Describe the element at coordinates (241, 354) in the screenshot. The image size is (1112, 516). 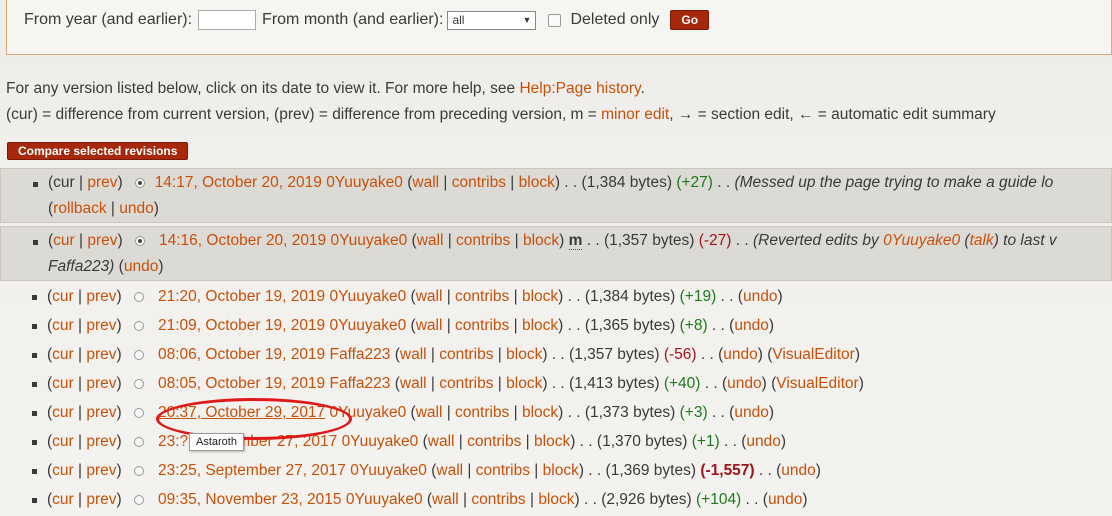
I see `revision-date-link: 08:06, October 19, 2019` at that location.